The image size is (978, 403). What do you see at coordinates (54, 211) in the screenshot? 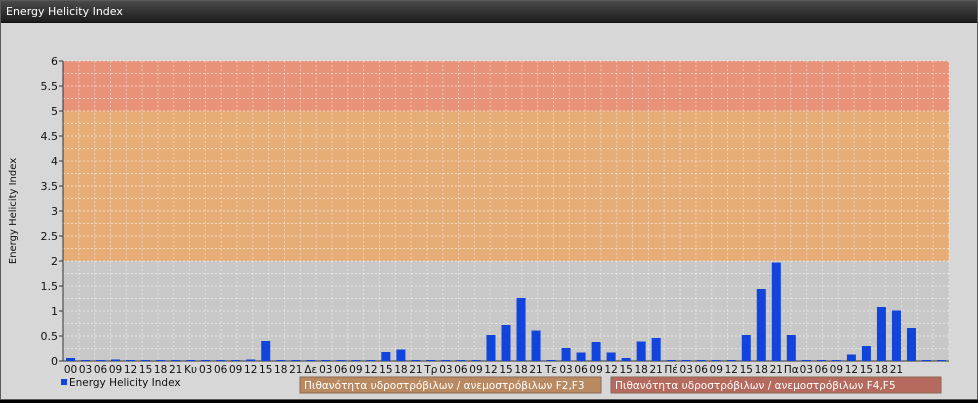
I see `y-tick-label: 3` at bounding box center [54, 211].